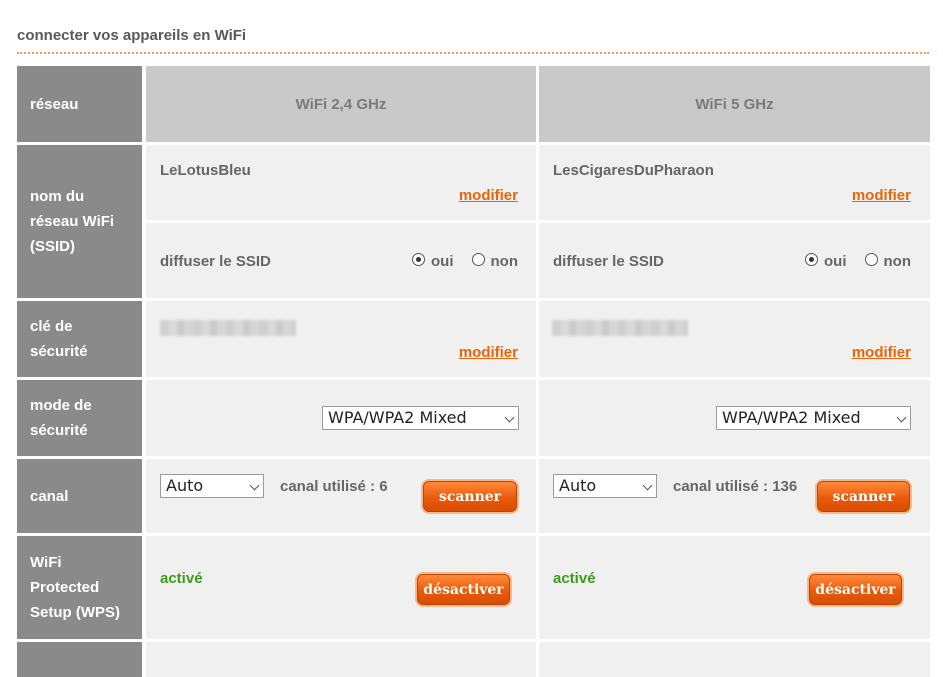 The image size is (943, 677). What do you see at coordinates (473, 53) in the screenshot?
I see `title-divider` at bounding box center [473, 53].